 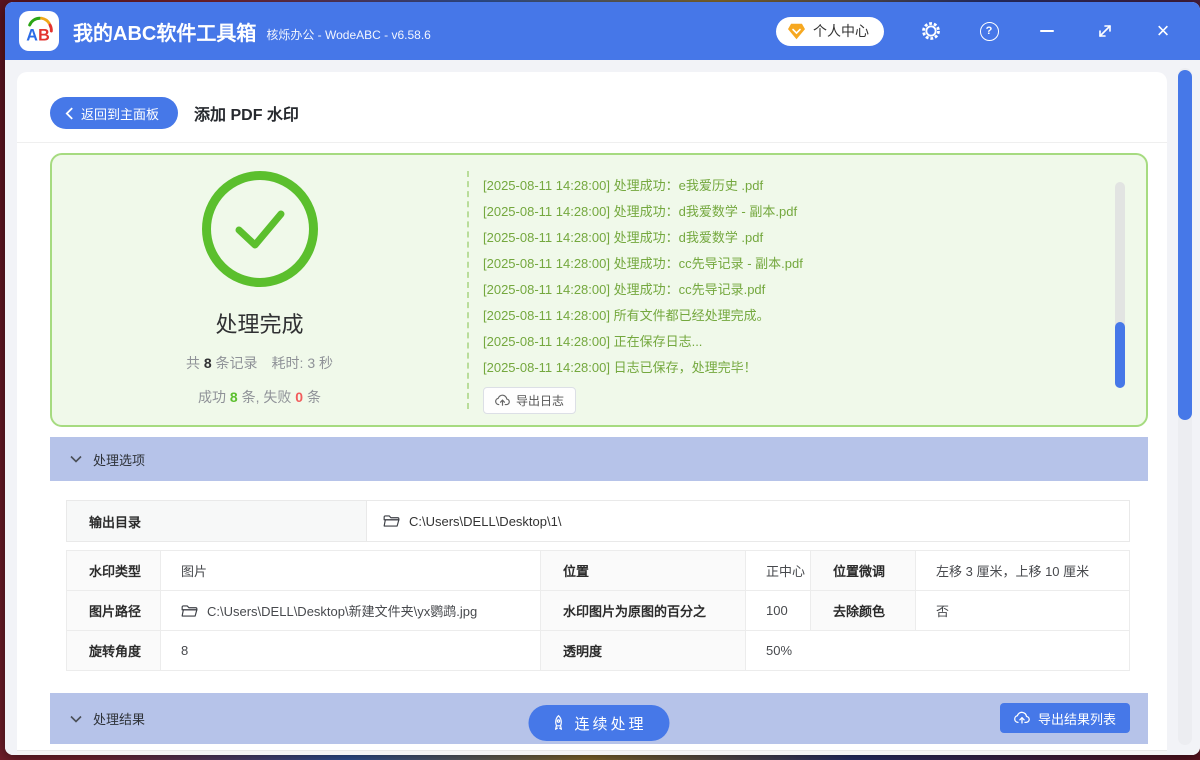 I want to click on option-cell-text: 左移 3 厘米，上移 10 厘米, so click(x=1013, y=571).